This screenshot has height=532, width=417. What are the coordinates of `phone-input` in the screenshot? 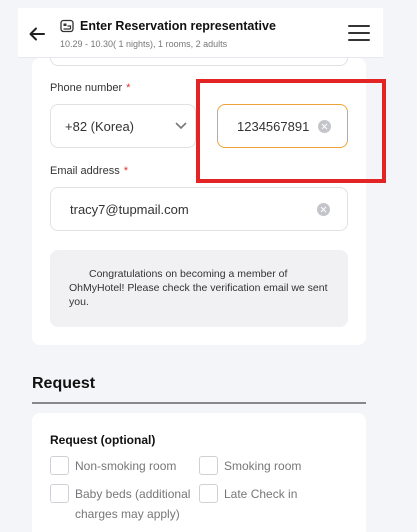 It's located at (280, 126).